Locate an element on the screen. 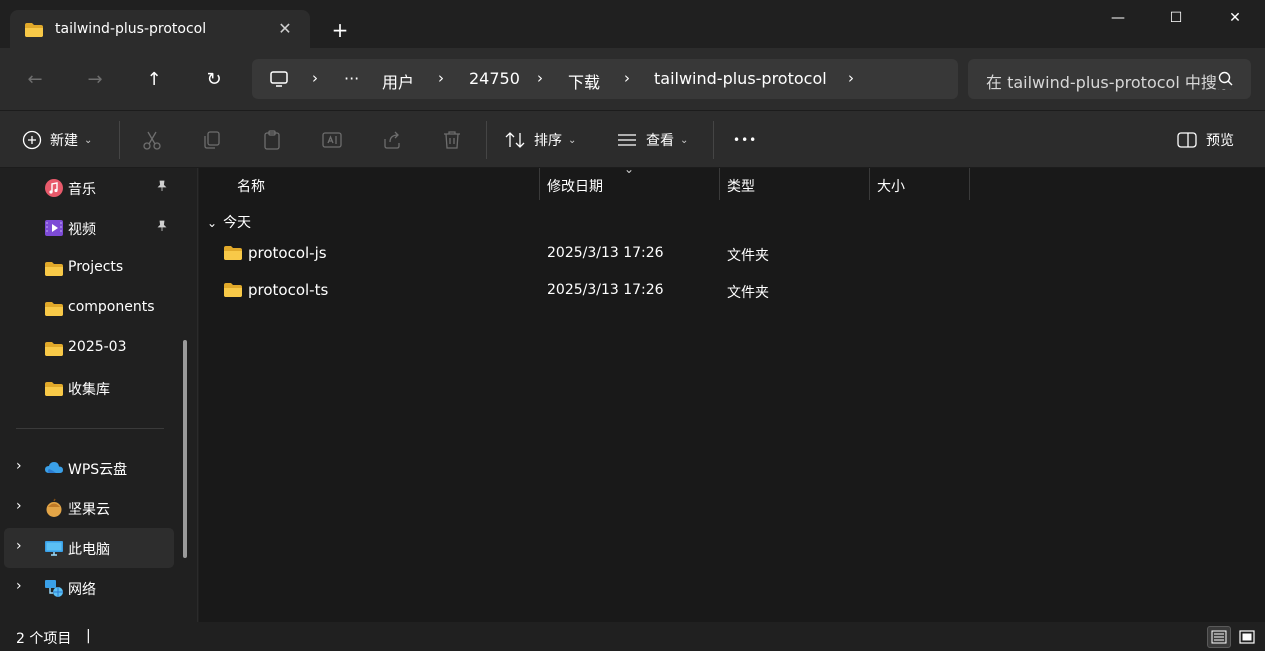  breadcrumb-item-current: tailwind-plus-protocol is located at coordinates (740, 78).